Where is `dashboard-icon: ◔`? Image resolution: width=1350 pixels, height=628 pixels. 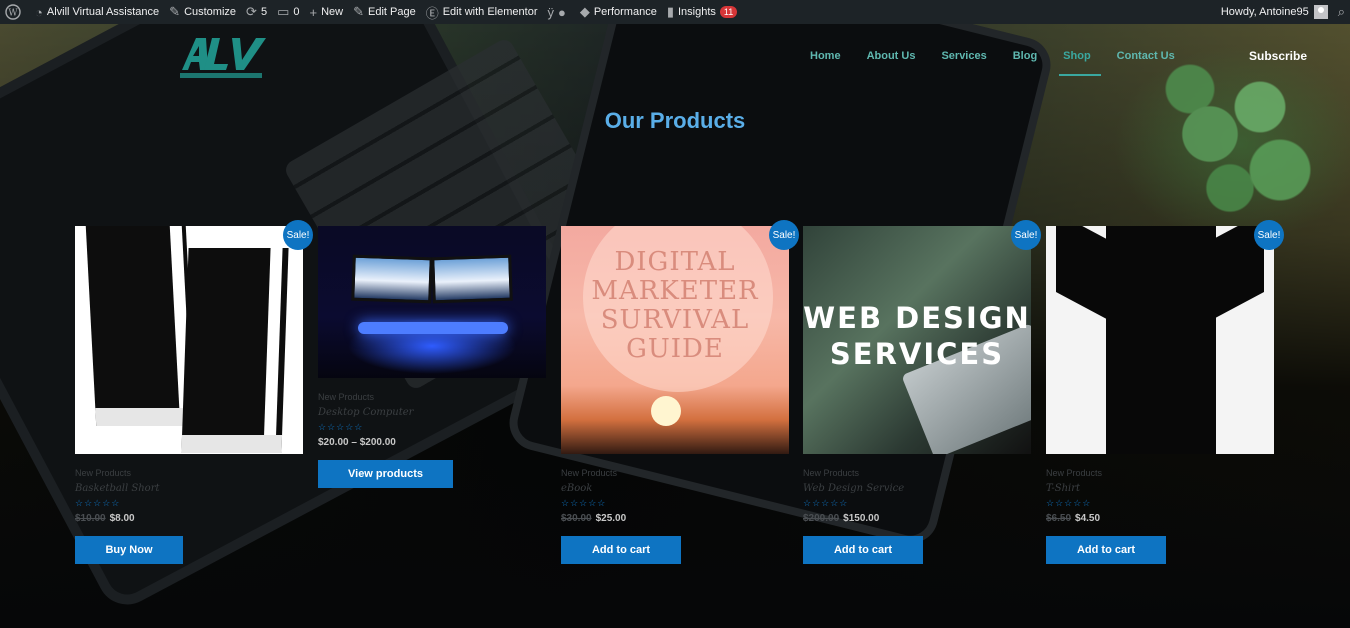
dashboard-icon: ◔ is located at coordinates (39, 12).